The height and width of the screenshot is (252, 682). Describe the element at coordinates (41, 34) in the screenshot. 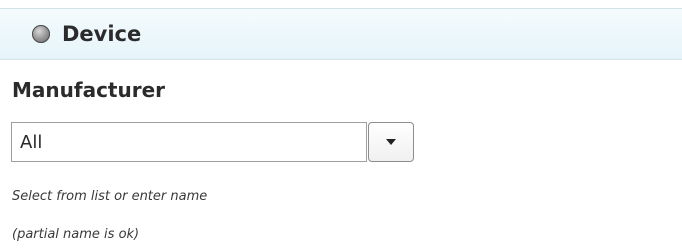

I see `status-dot-icon` at that location.